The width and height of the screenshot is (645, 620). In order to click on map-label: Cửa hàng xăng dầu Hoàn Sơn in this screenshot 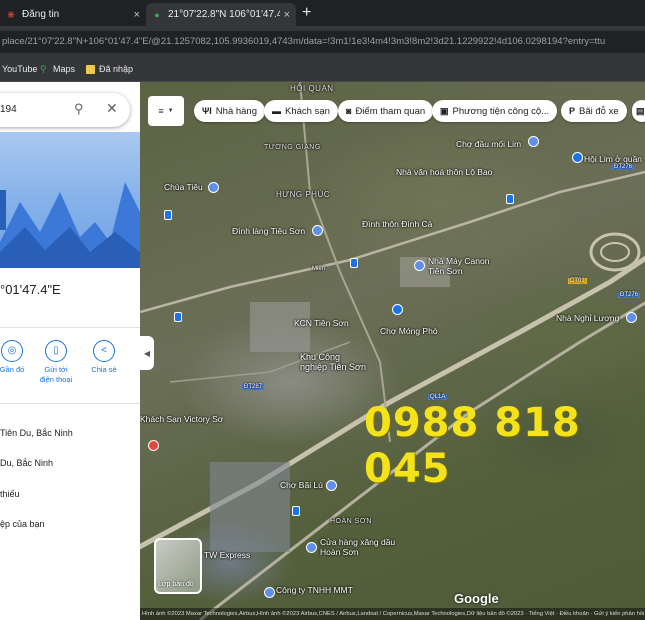, I will do `click(358, 547)`.